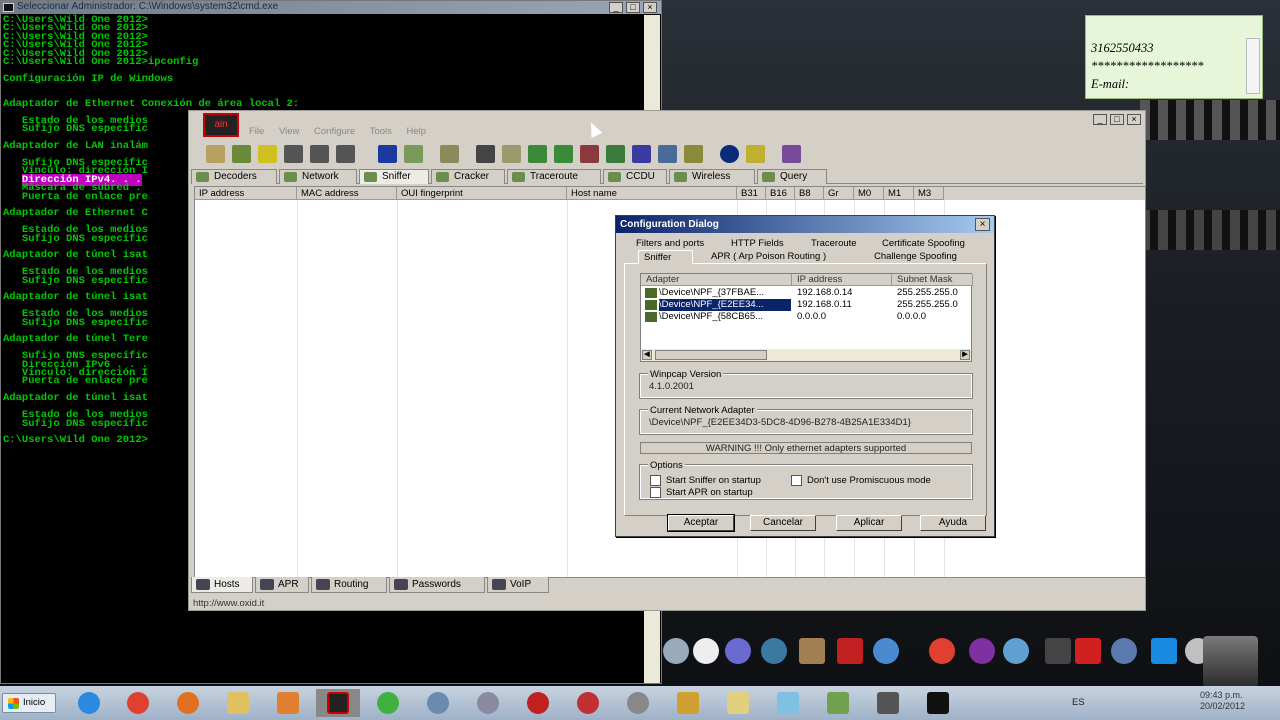 The width and height of the screenshot is (1280, 720). I want to click on taskbar-cain, so click(338, 703).